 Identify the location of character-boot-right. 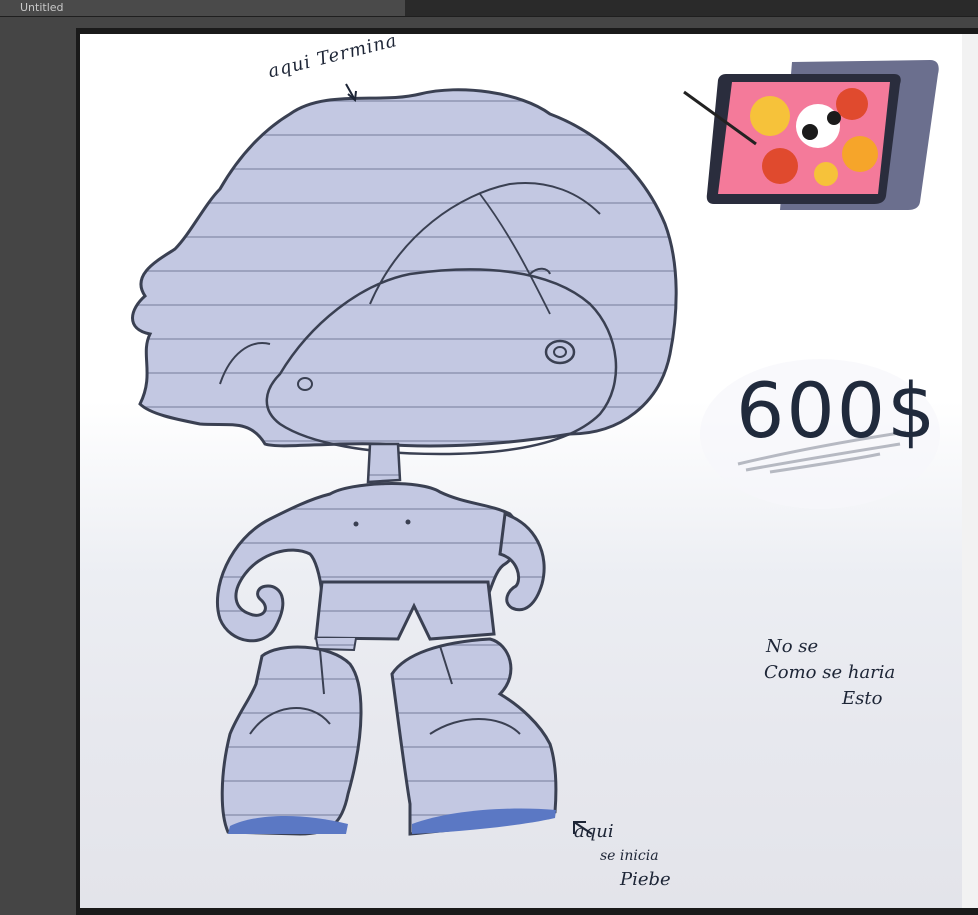
(474, 736).